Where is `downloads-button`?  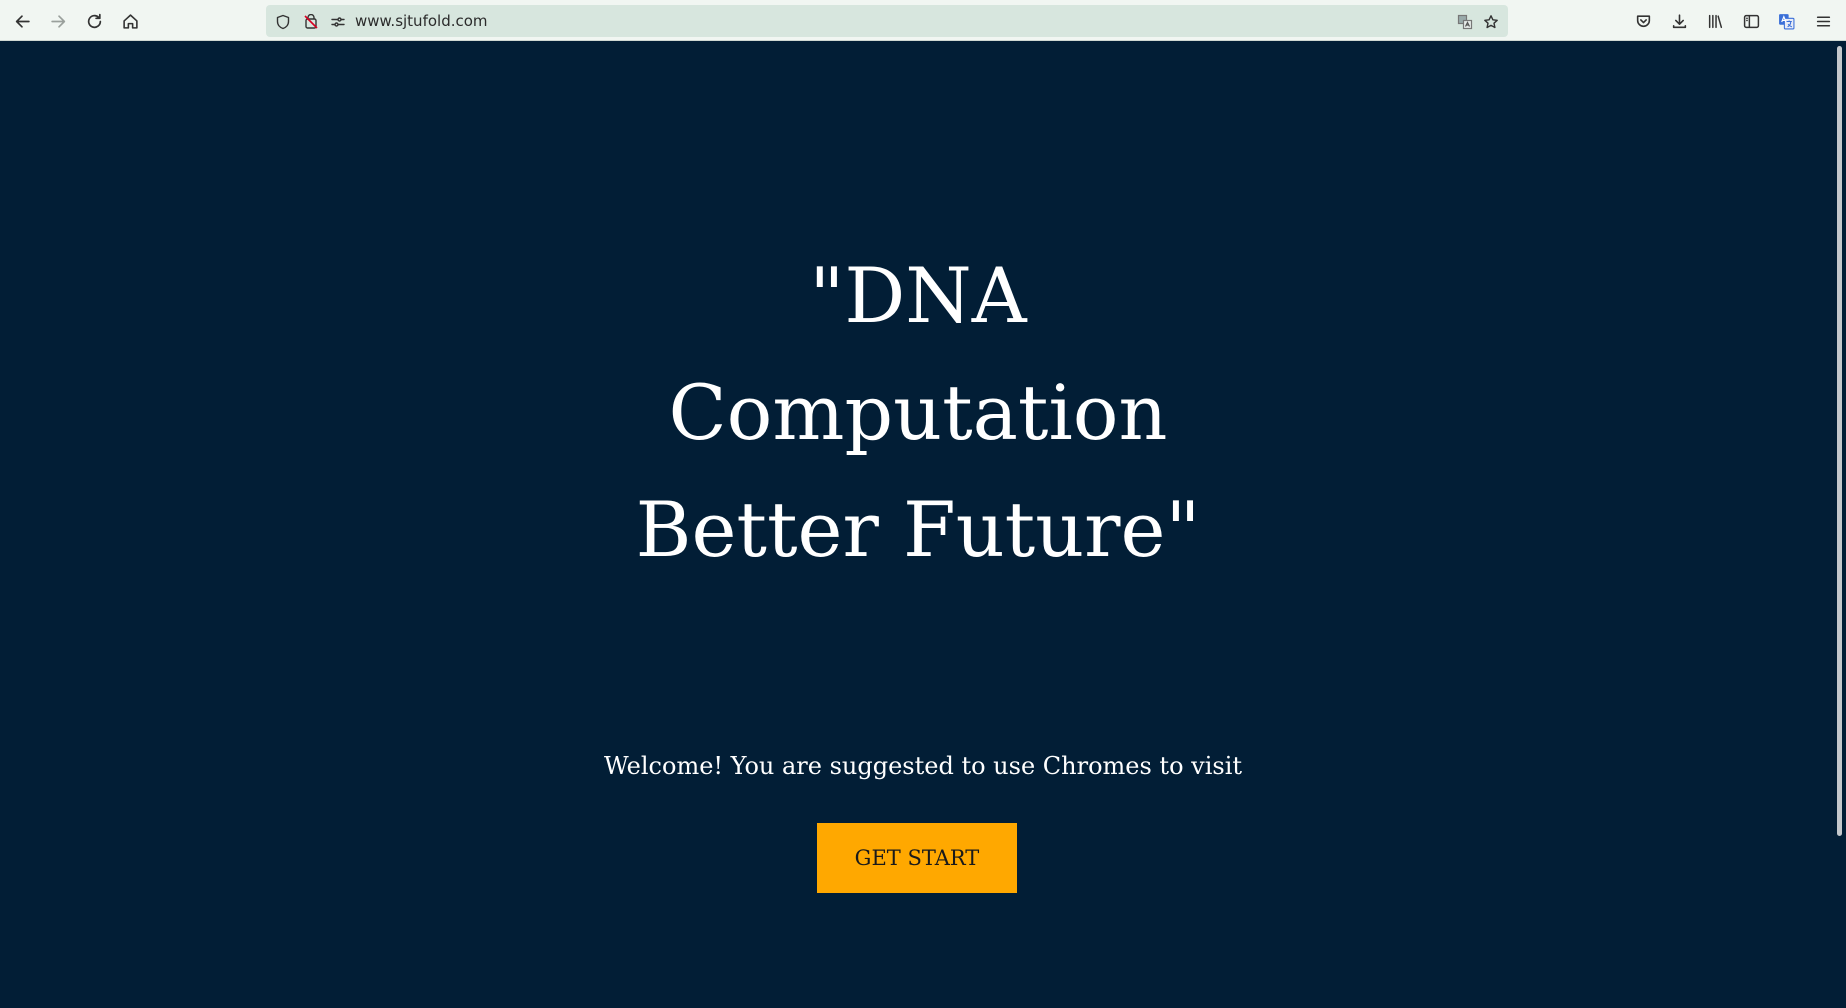
downloads-button is located at coordinates (1679, 21).